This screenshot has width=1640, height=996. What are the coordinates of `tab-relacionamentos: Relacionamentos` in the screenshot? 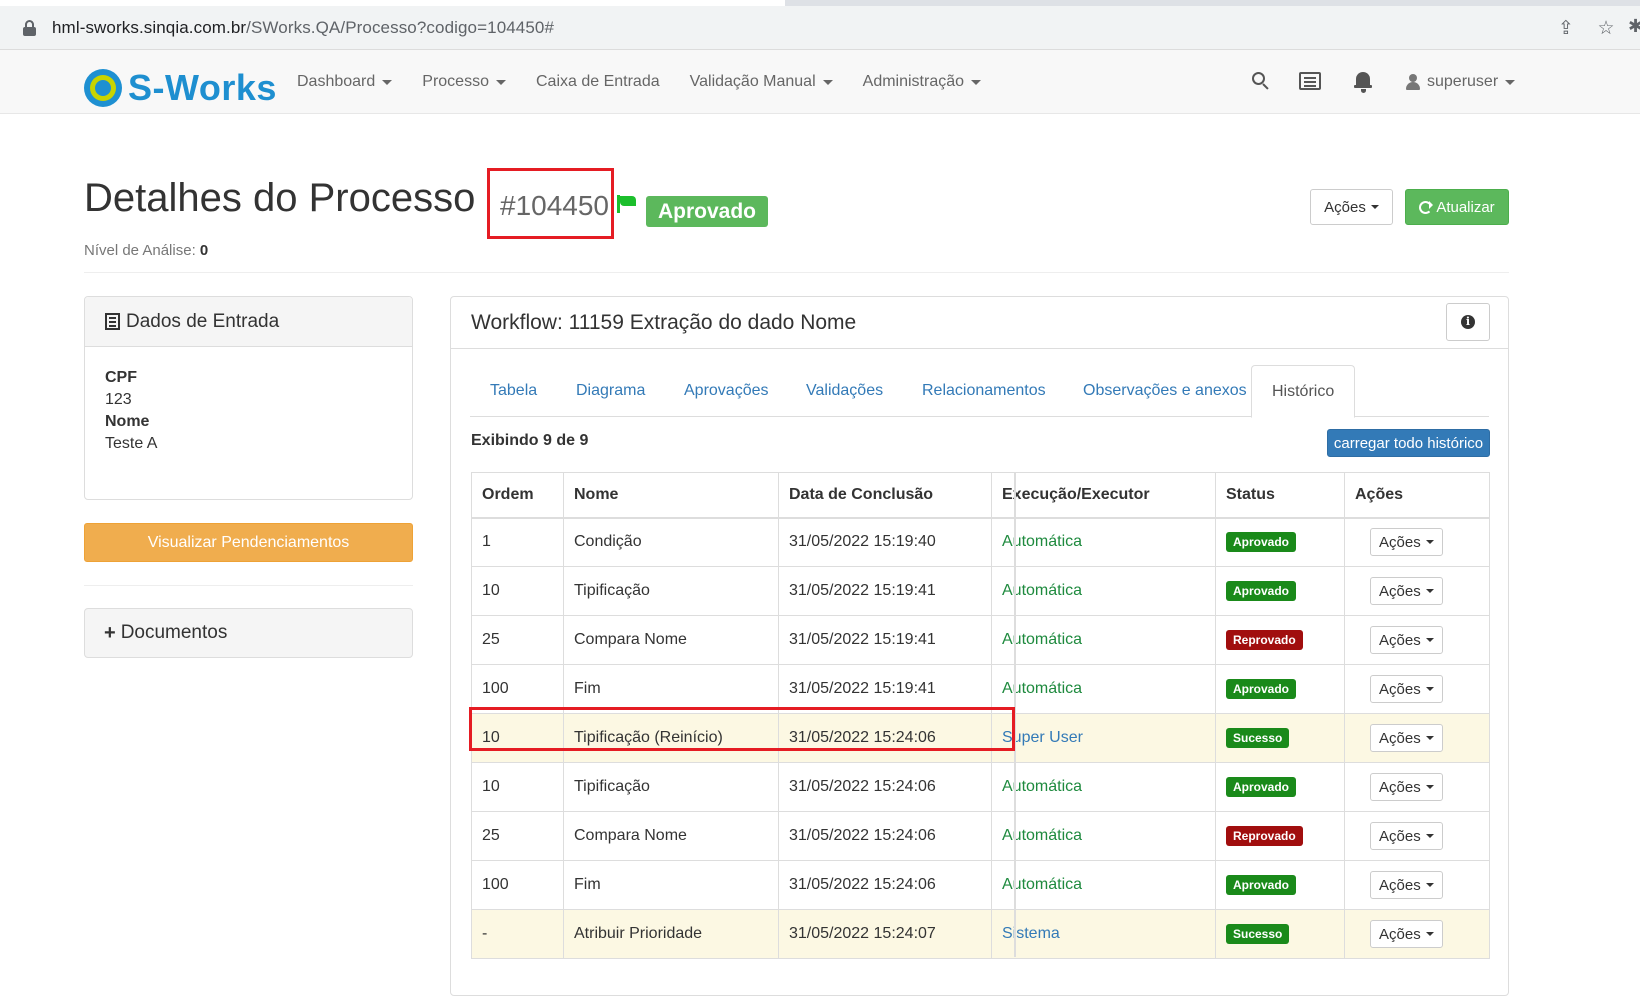 It's located at (984, 391).